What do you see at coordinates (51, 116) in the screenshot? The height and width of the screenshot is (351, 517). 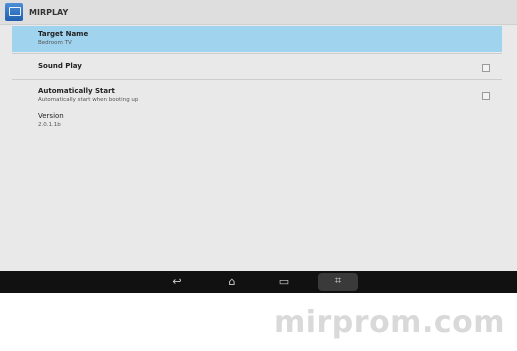 I see `setting-title: Version` at bounding box center [51, 116].